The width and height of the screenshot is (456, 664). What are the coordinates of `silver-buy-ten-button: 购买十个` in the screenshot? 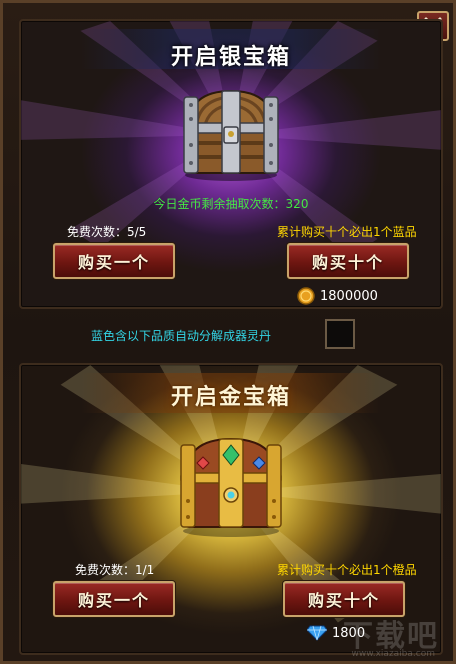 It's located at (348, 261).